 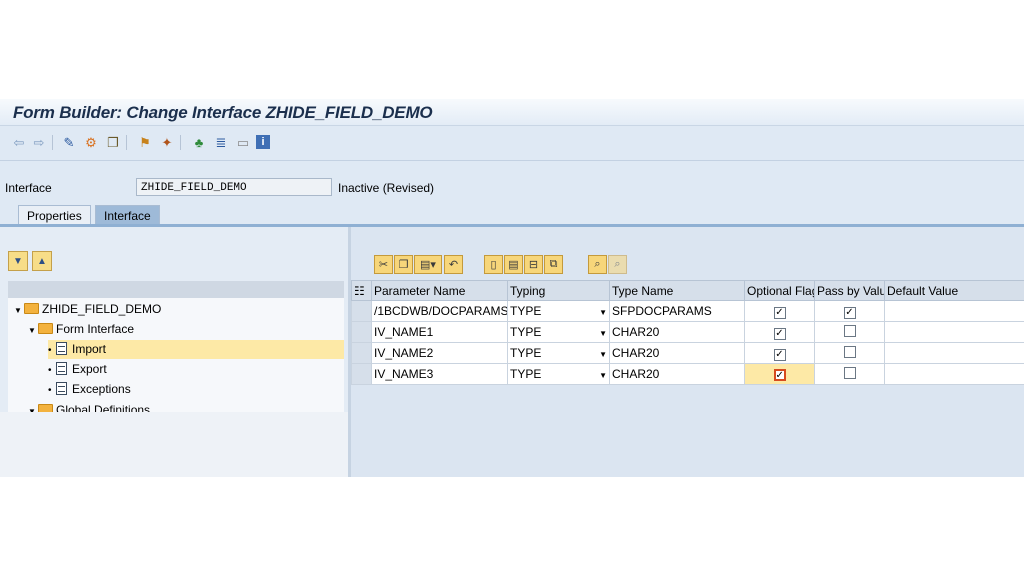 I want to click on lower-left-panel, so click(x=174, y=444).